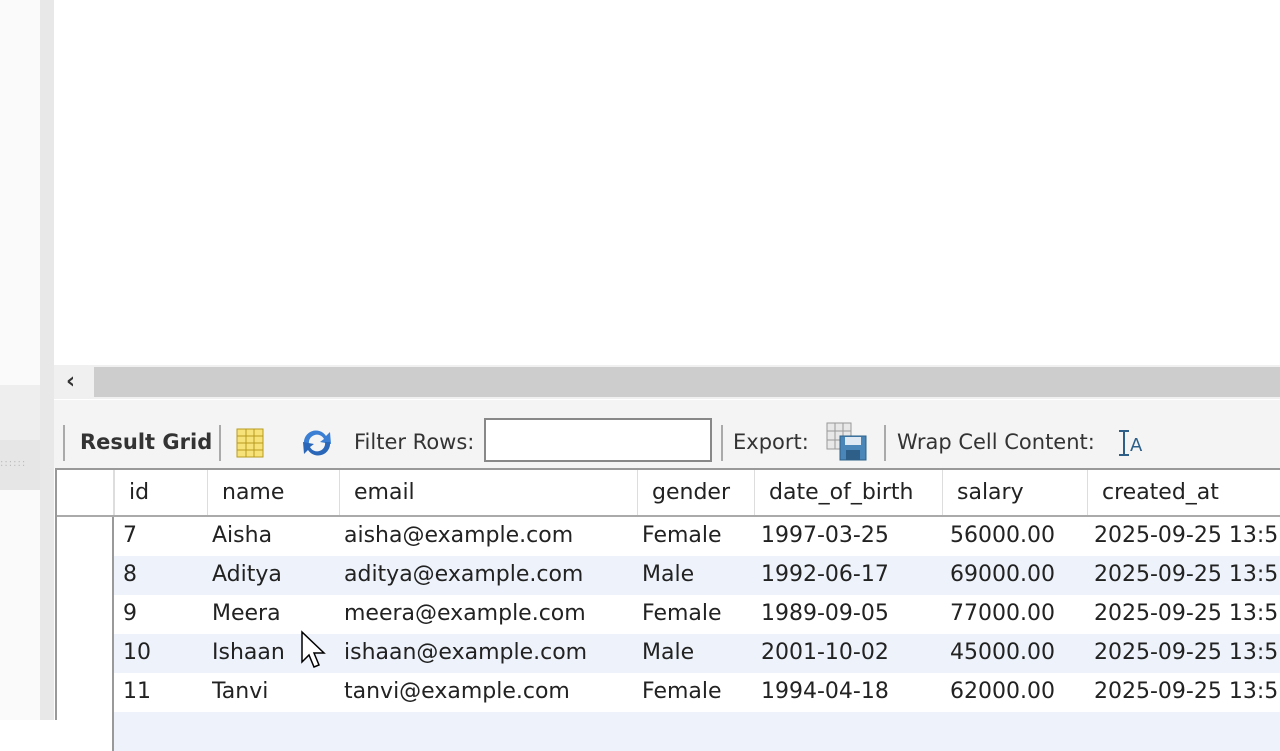 The image size is (1280, 751). I want to click on column-header-email: email, so click(488, 492).